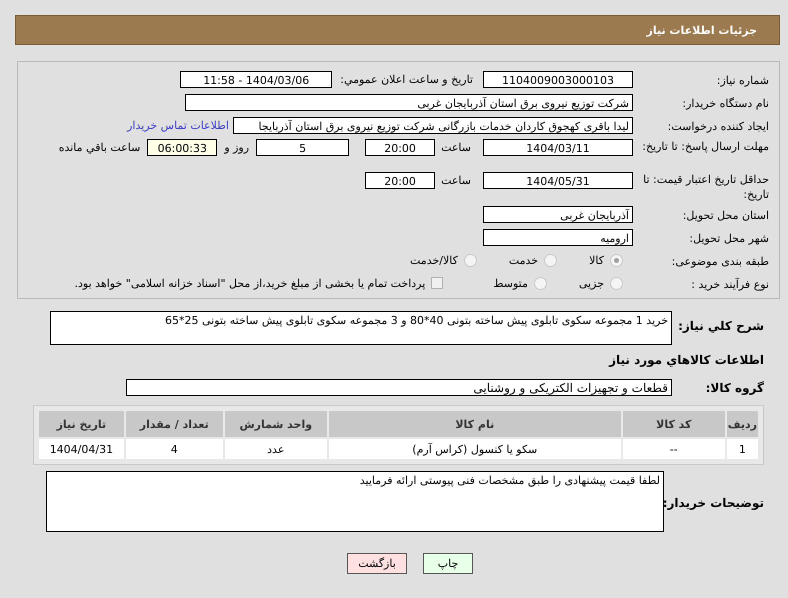 The image size is (788, 598). I want to click on field-label: مهلت ارسال پاسخ: تا تاریخ:, so click(705, 146).